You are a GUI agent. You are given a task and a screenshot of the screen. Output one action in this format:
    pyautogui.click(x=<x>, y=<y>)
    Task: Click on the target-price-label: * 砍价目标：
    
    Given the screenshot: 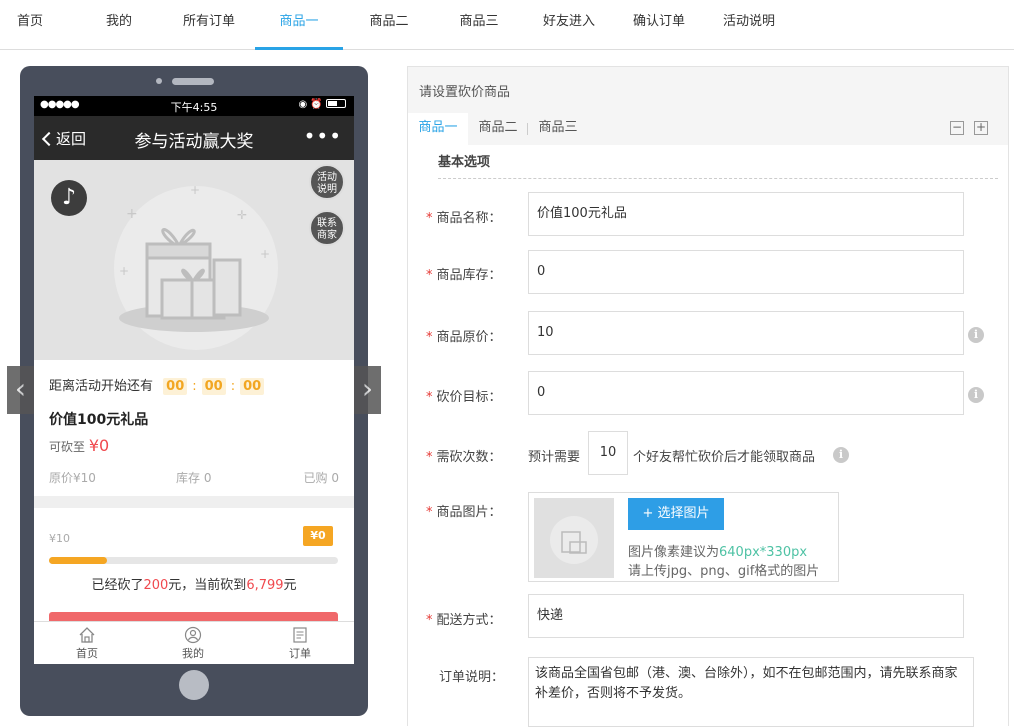 What is the action you would take?
    pyautogui.click(x=464, y=395)
    